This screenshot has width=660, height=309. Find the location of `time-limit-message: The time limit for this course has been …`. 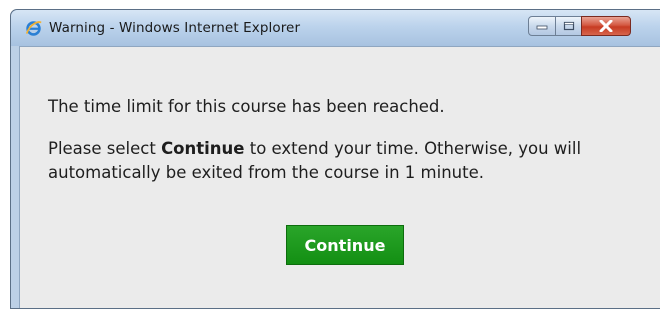

time-limit-message: The time limit for this course has been … is located at coordinates (246, 106).